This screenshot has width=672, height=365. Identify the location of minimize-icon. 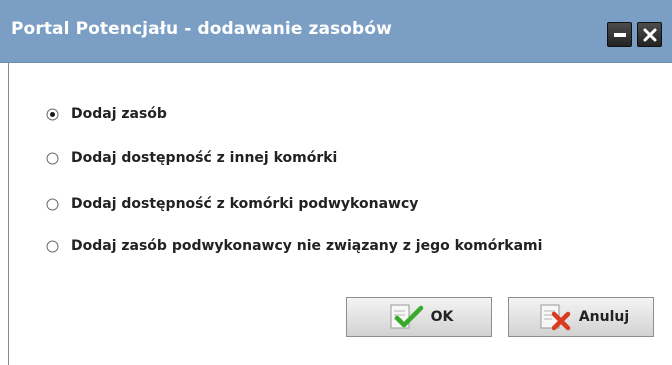
(620, 35).